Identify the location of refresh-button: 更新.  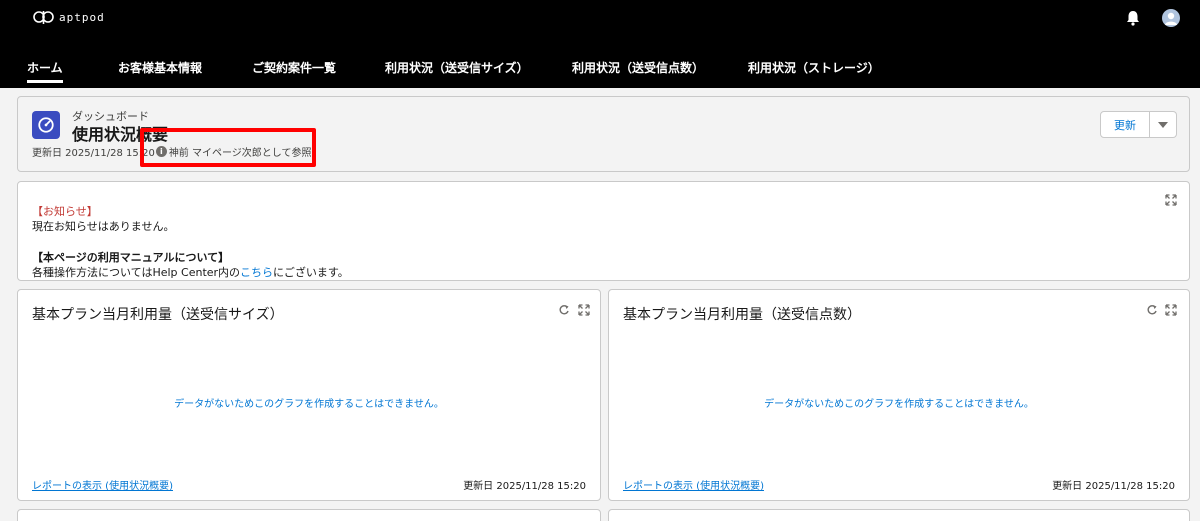
(1125, 124).